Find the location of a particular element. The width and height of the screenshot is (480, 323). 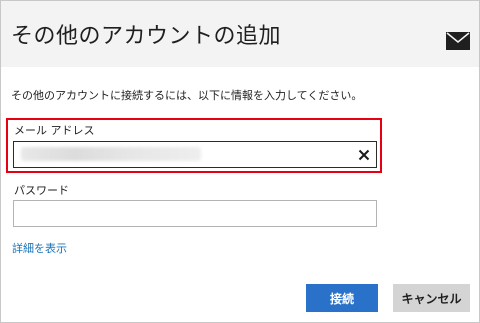

show-details-link: 詳細を表示 is located at coordinates (39, 249).